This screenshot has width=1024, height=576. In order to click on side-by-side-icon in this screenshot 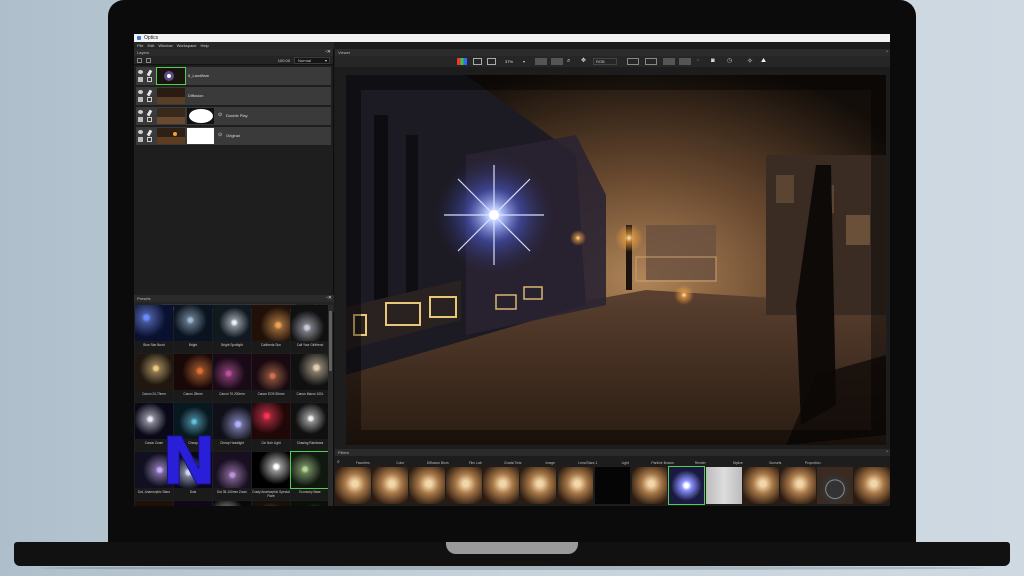, I will do `click(651, 61)`.